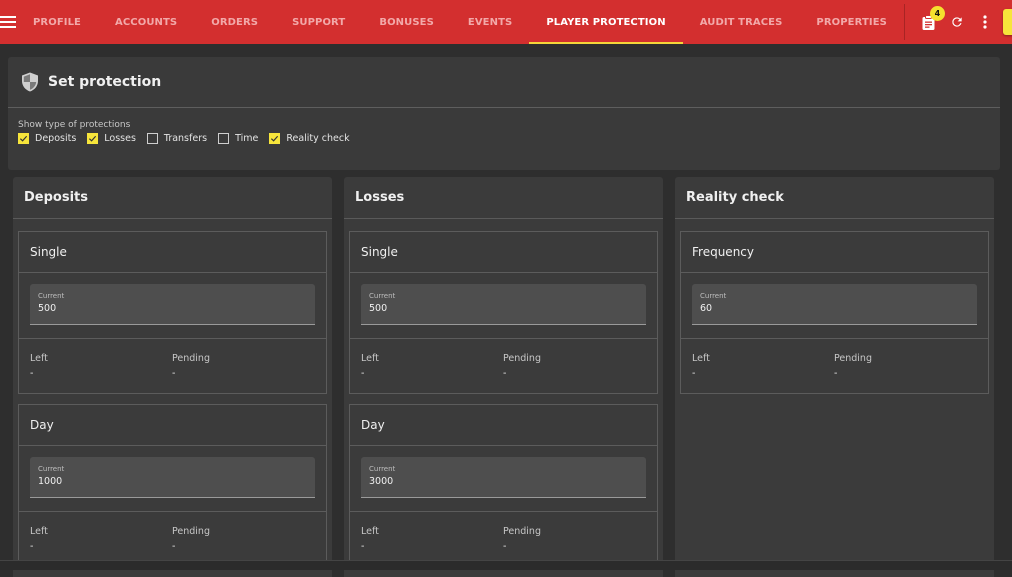 Image resolution: width=1012 pixels, height=577 pixels. I want to click on bottom-edge-bar, so click(506, 565).